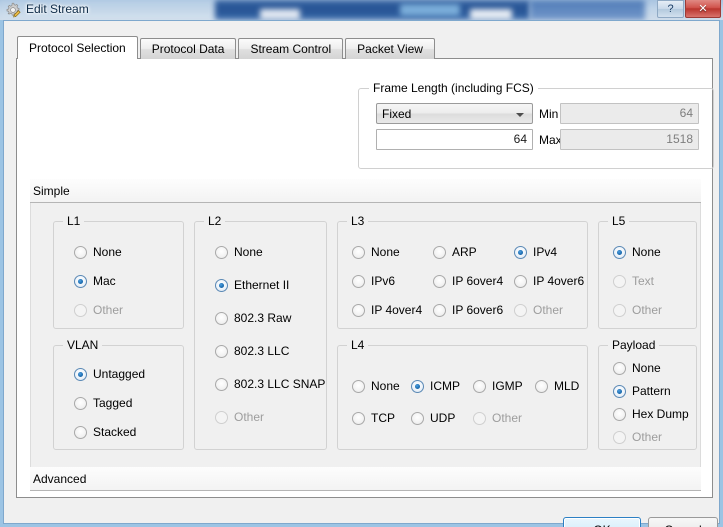 The width and height of the screenshot is (723, 527). Describe the element at coordinates (98, 310) in the screenshot. I see `radio-l1-other: Other` at that location.